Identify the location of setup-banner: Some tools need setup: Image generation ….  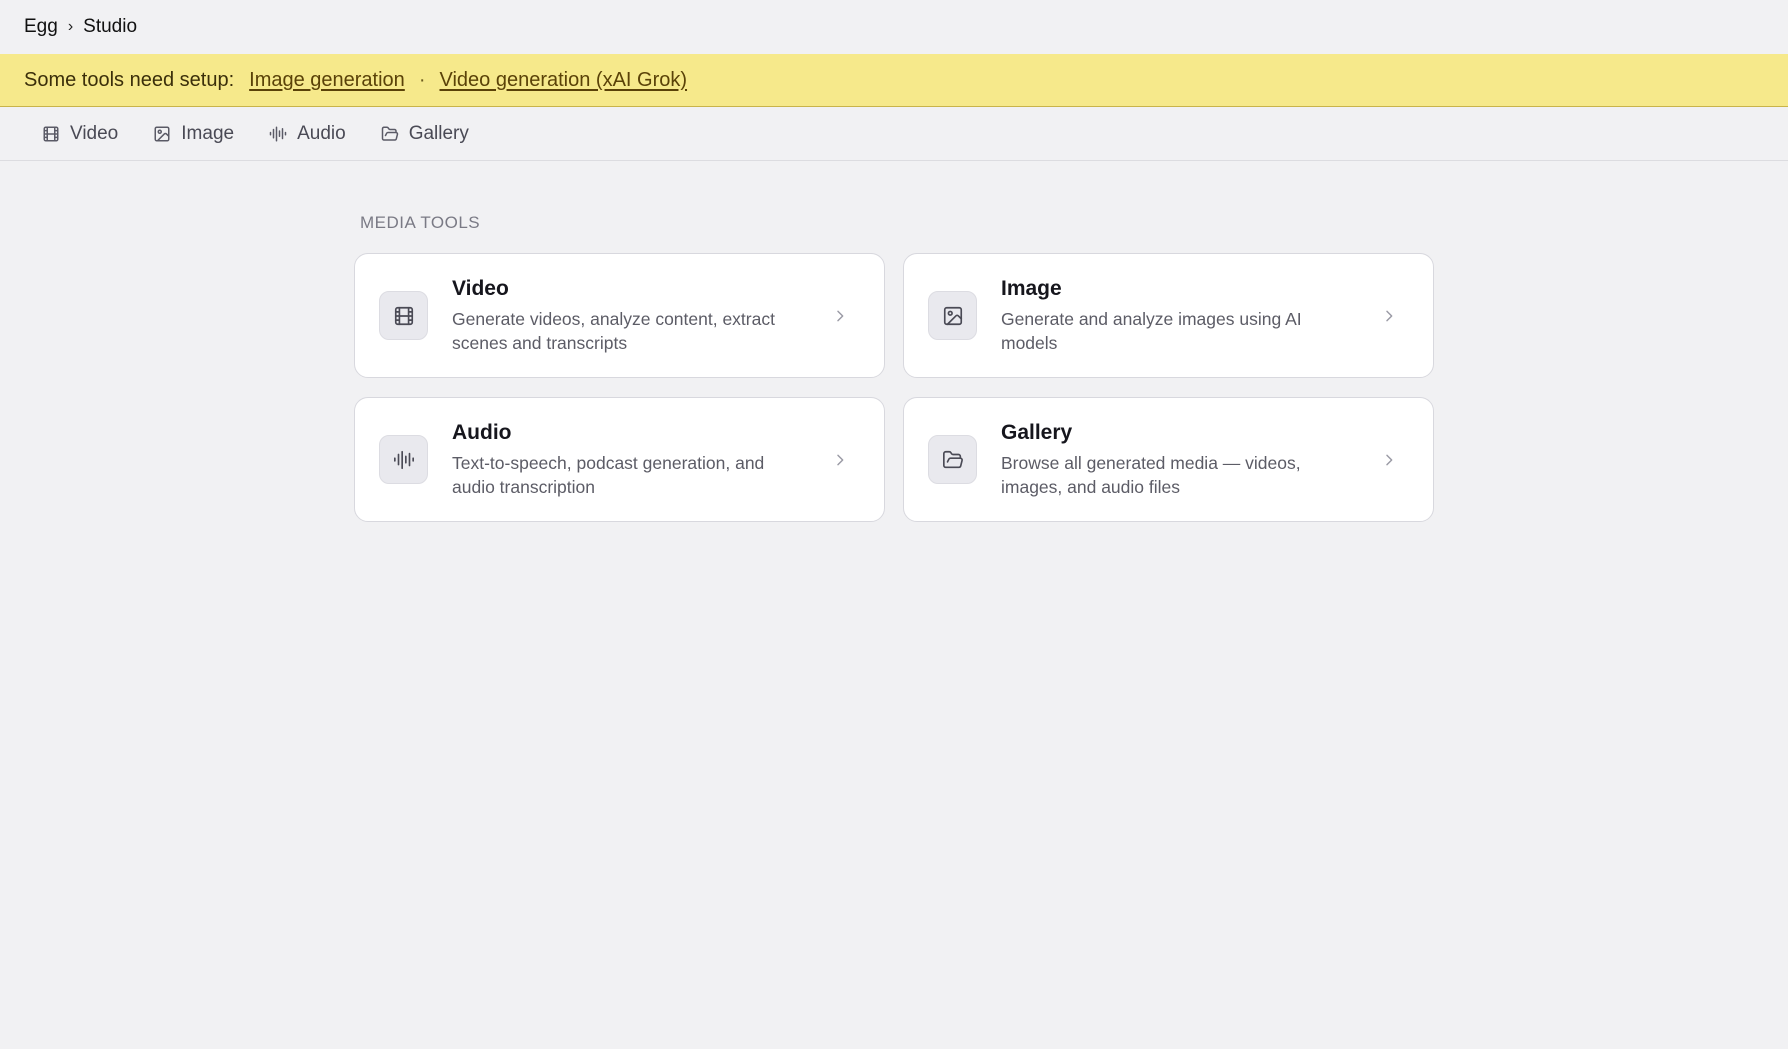
(894, 80).